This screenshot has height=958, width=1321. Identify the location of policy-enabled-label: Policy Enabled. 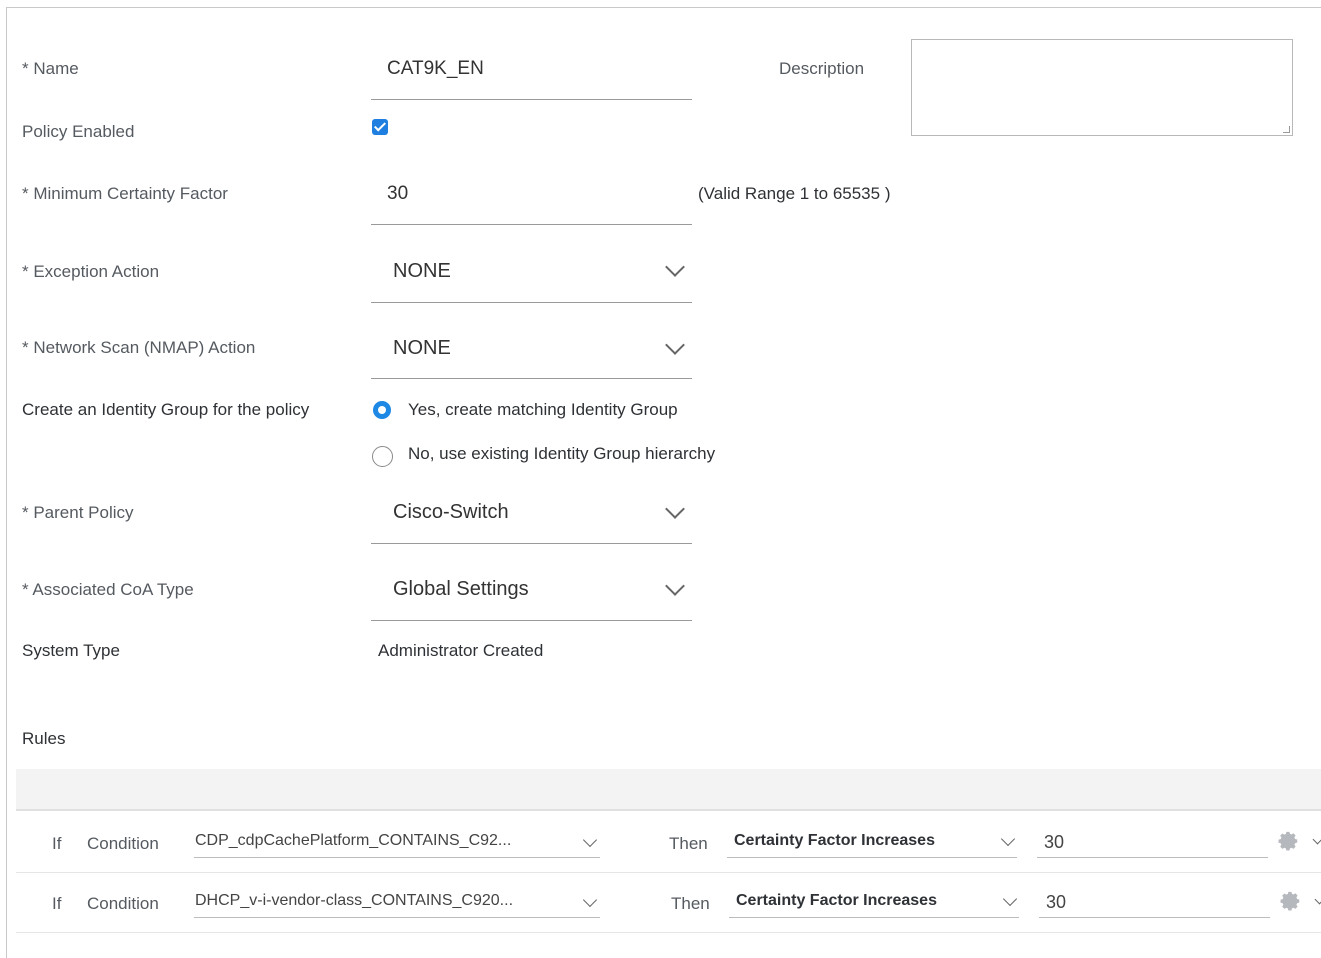
(78, 131).